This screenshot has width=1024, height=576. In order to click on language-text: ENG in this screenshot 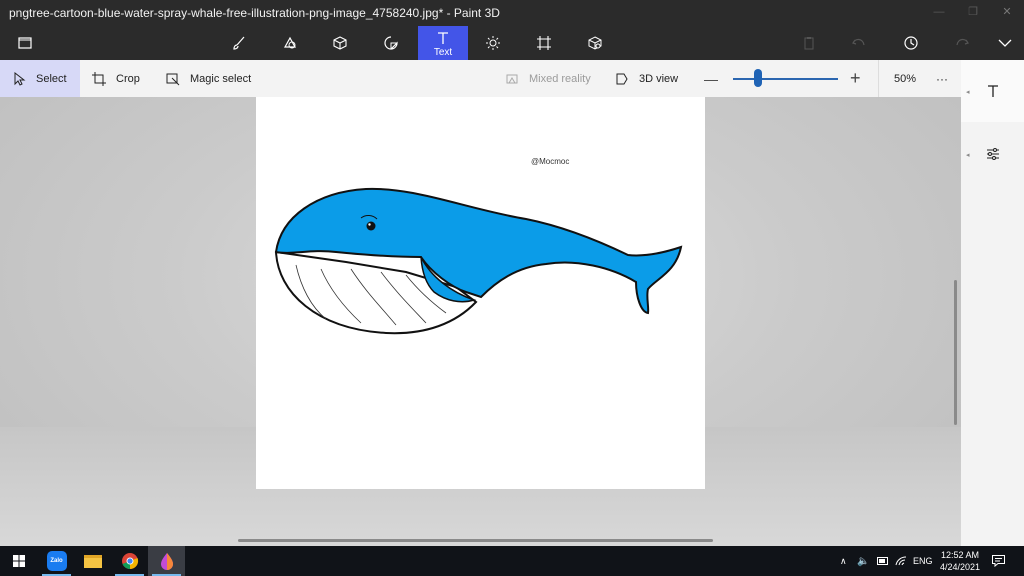, I will do `click(923, 561)`.